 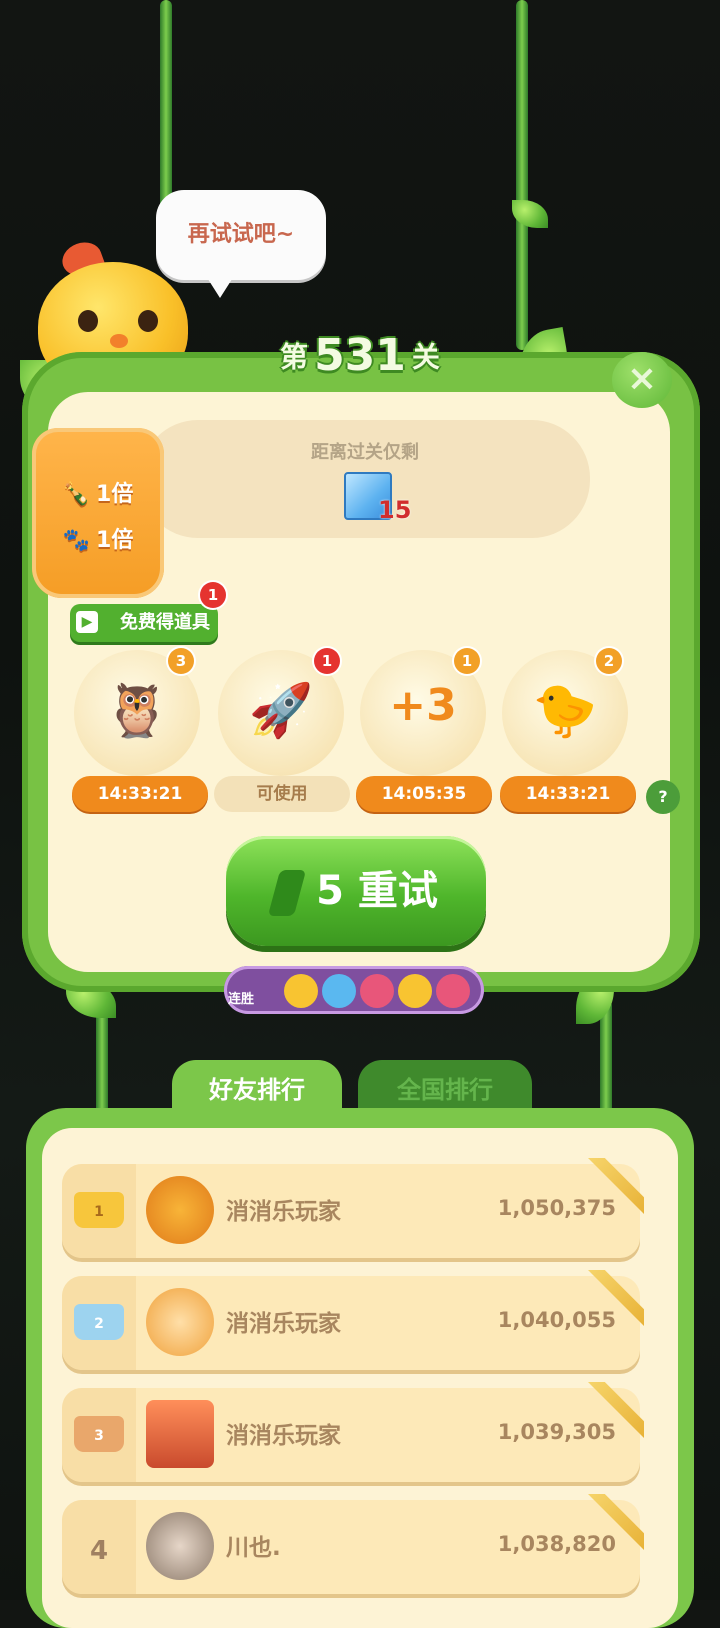 I want to click on ranking-row: 4 川也. 1,038,820, so click(x=353, y=1544).